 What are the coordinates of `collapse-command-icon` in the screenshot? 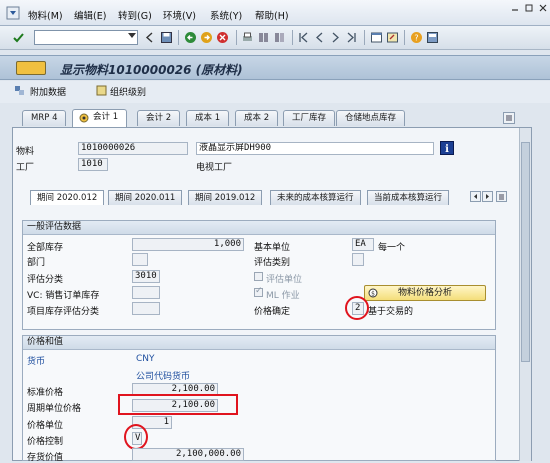 It's located at (149, 37).